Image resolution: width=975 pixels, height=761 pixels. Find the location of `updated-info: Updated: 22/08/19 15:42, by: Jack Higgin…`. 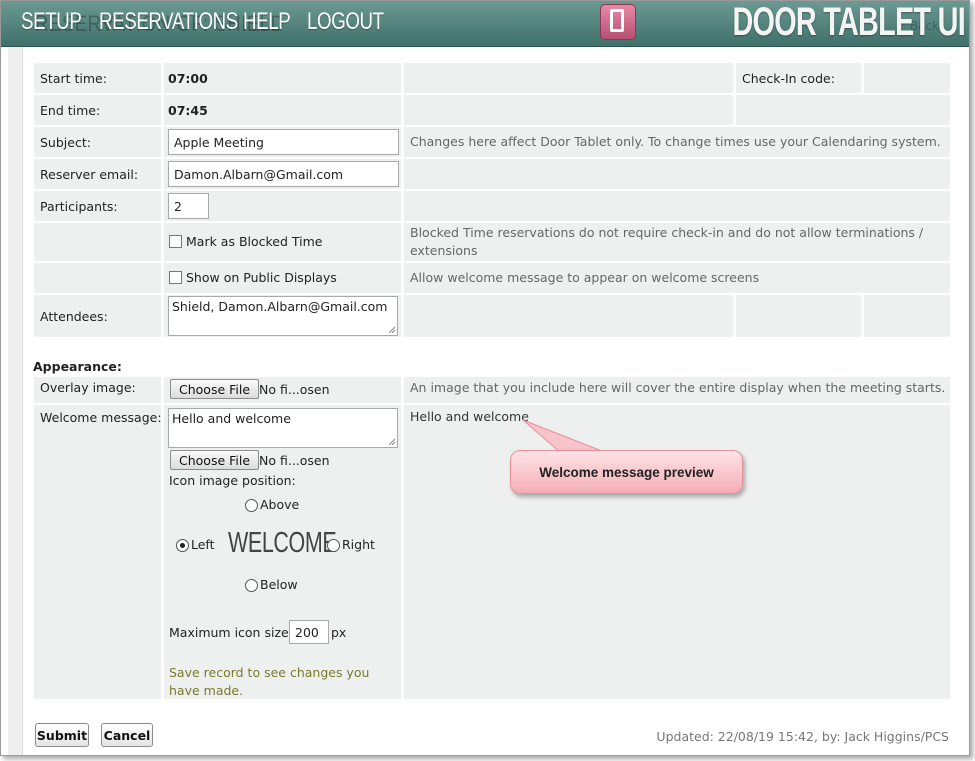

updated-info: Updated: 22/08/19 15:42, by: Jack Higgin… is located at coordinates (802, 736).